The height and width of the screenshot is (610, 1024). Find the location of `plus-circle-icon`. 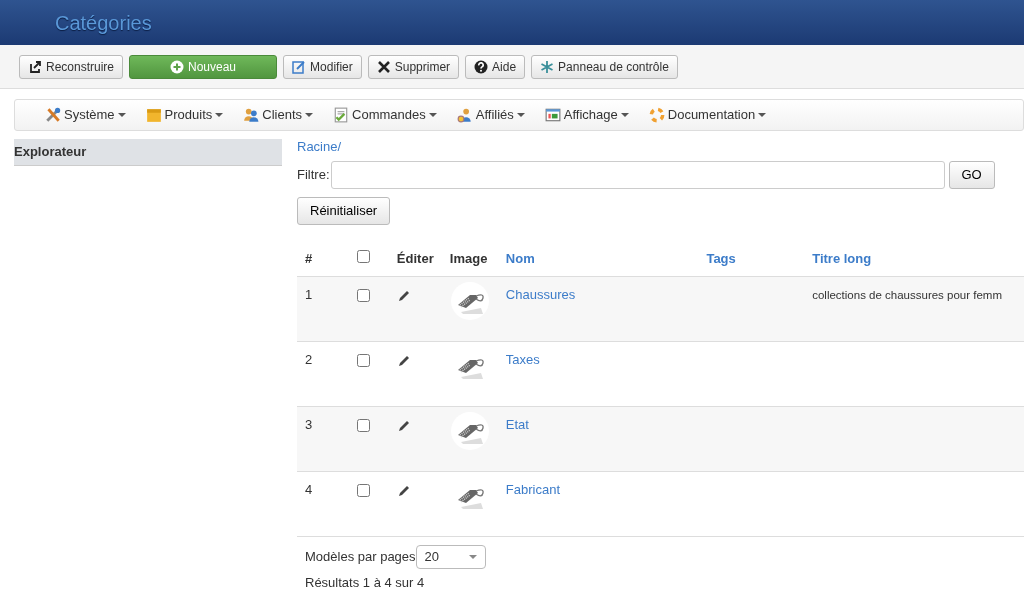

plus-circle-icon is located at coordinates (177, 66).